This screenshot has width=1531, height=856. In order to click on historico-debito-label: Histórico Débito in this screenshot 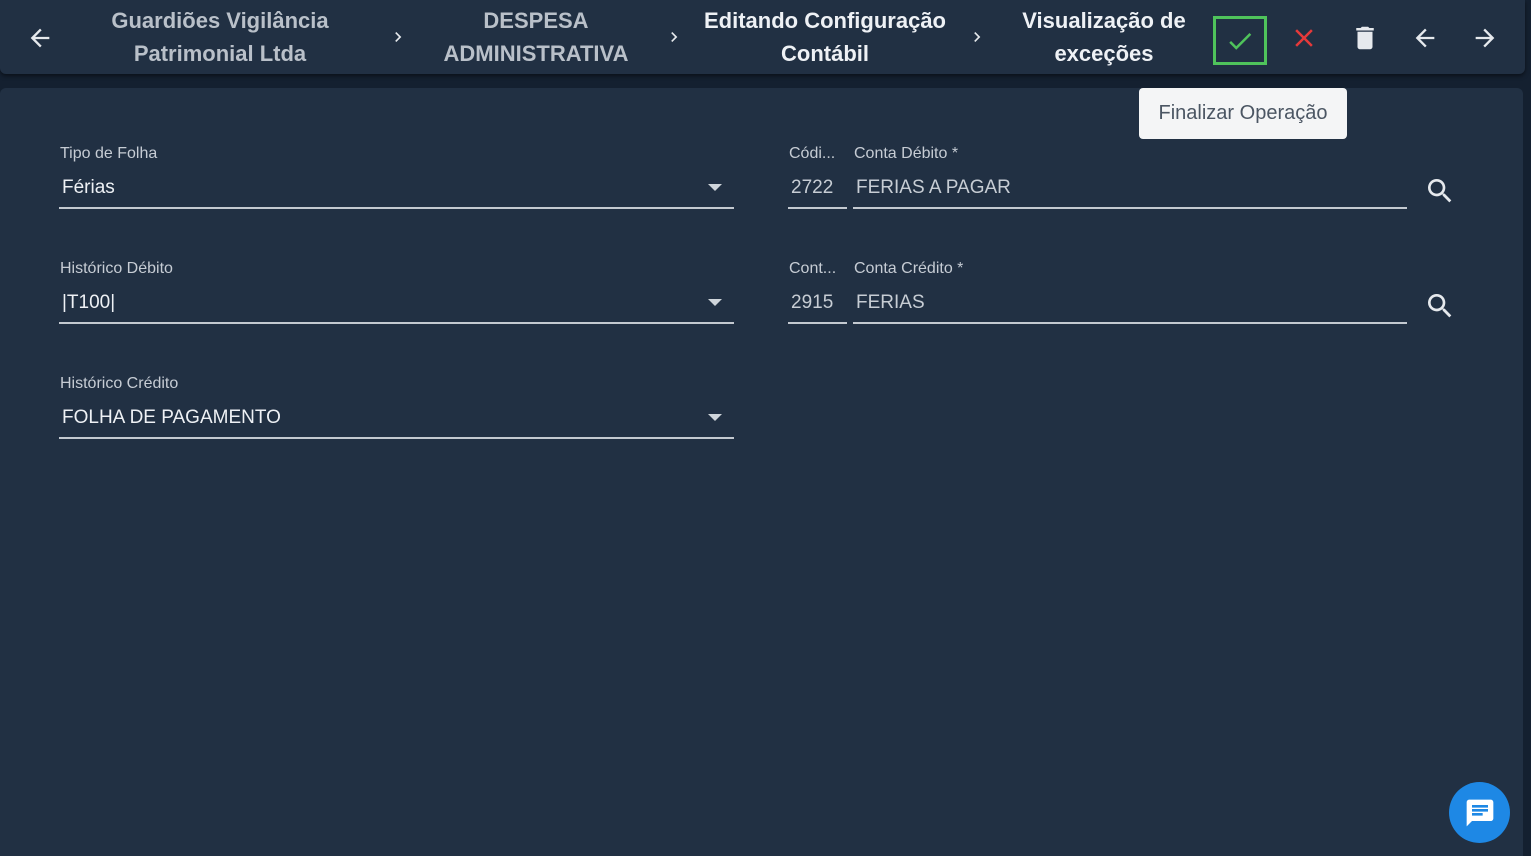, I will do `click(116, 268)`.